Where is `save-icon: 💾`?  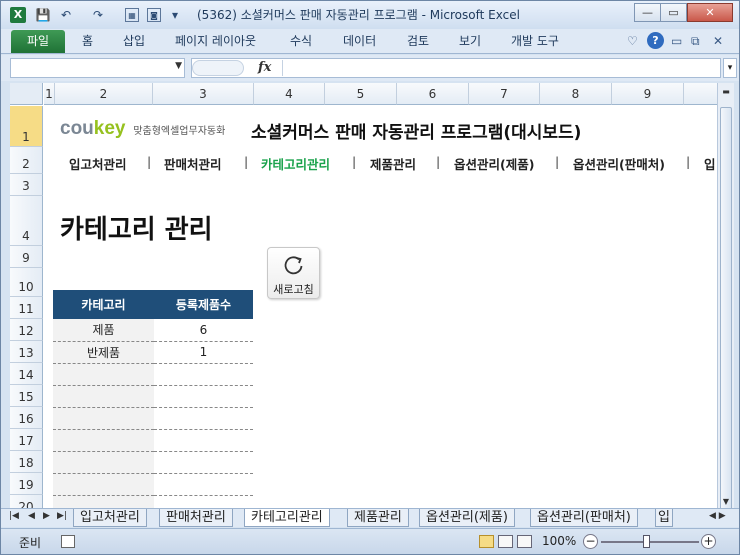
save-icon: 💾 is located at coordinates (43, 15).